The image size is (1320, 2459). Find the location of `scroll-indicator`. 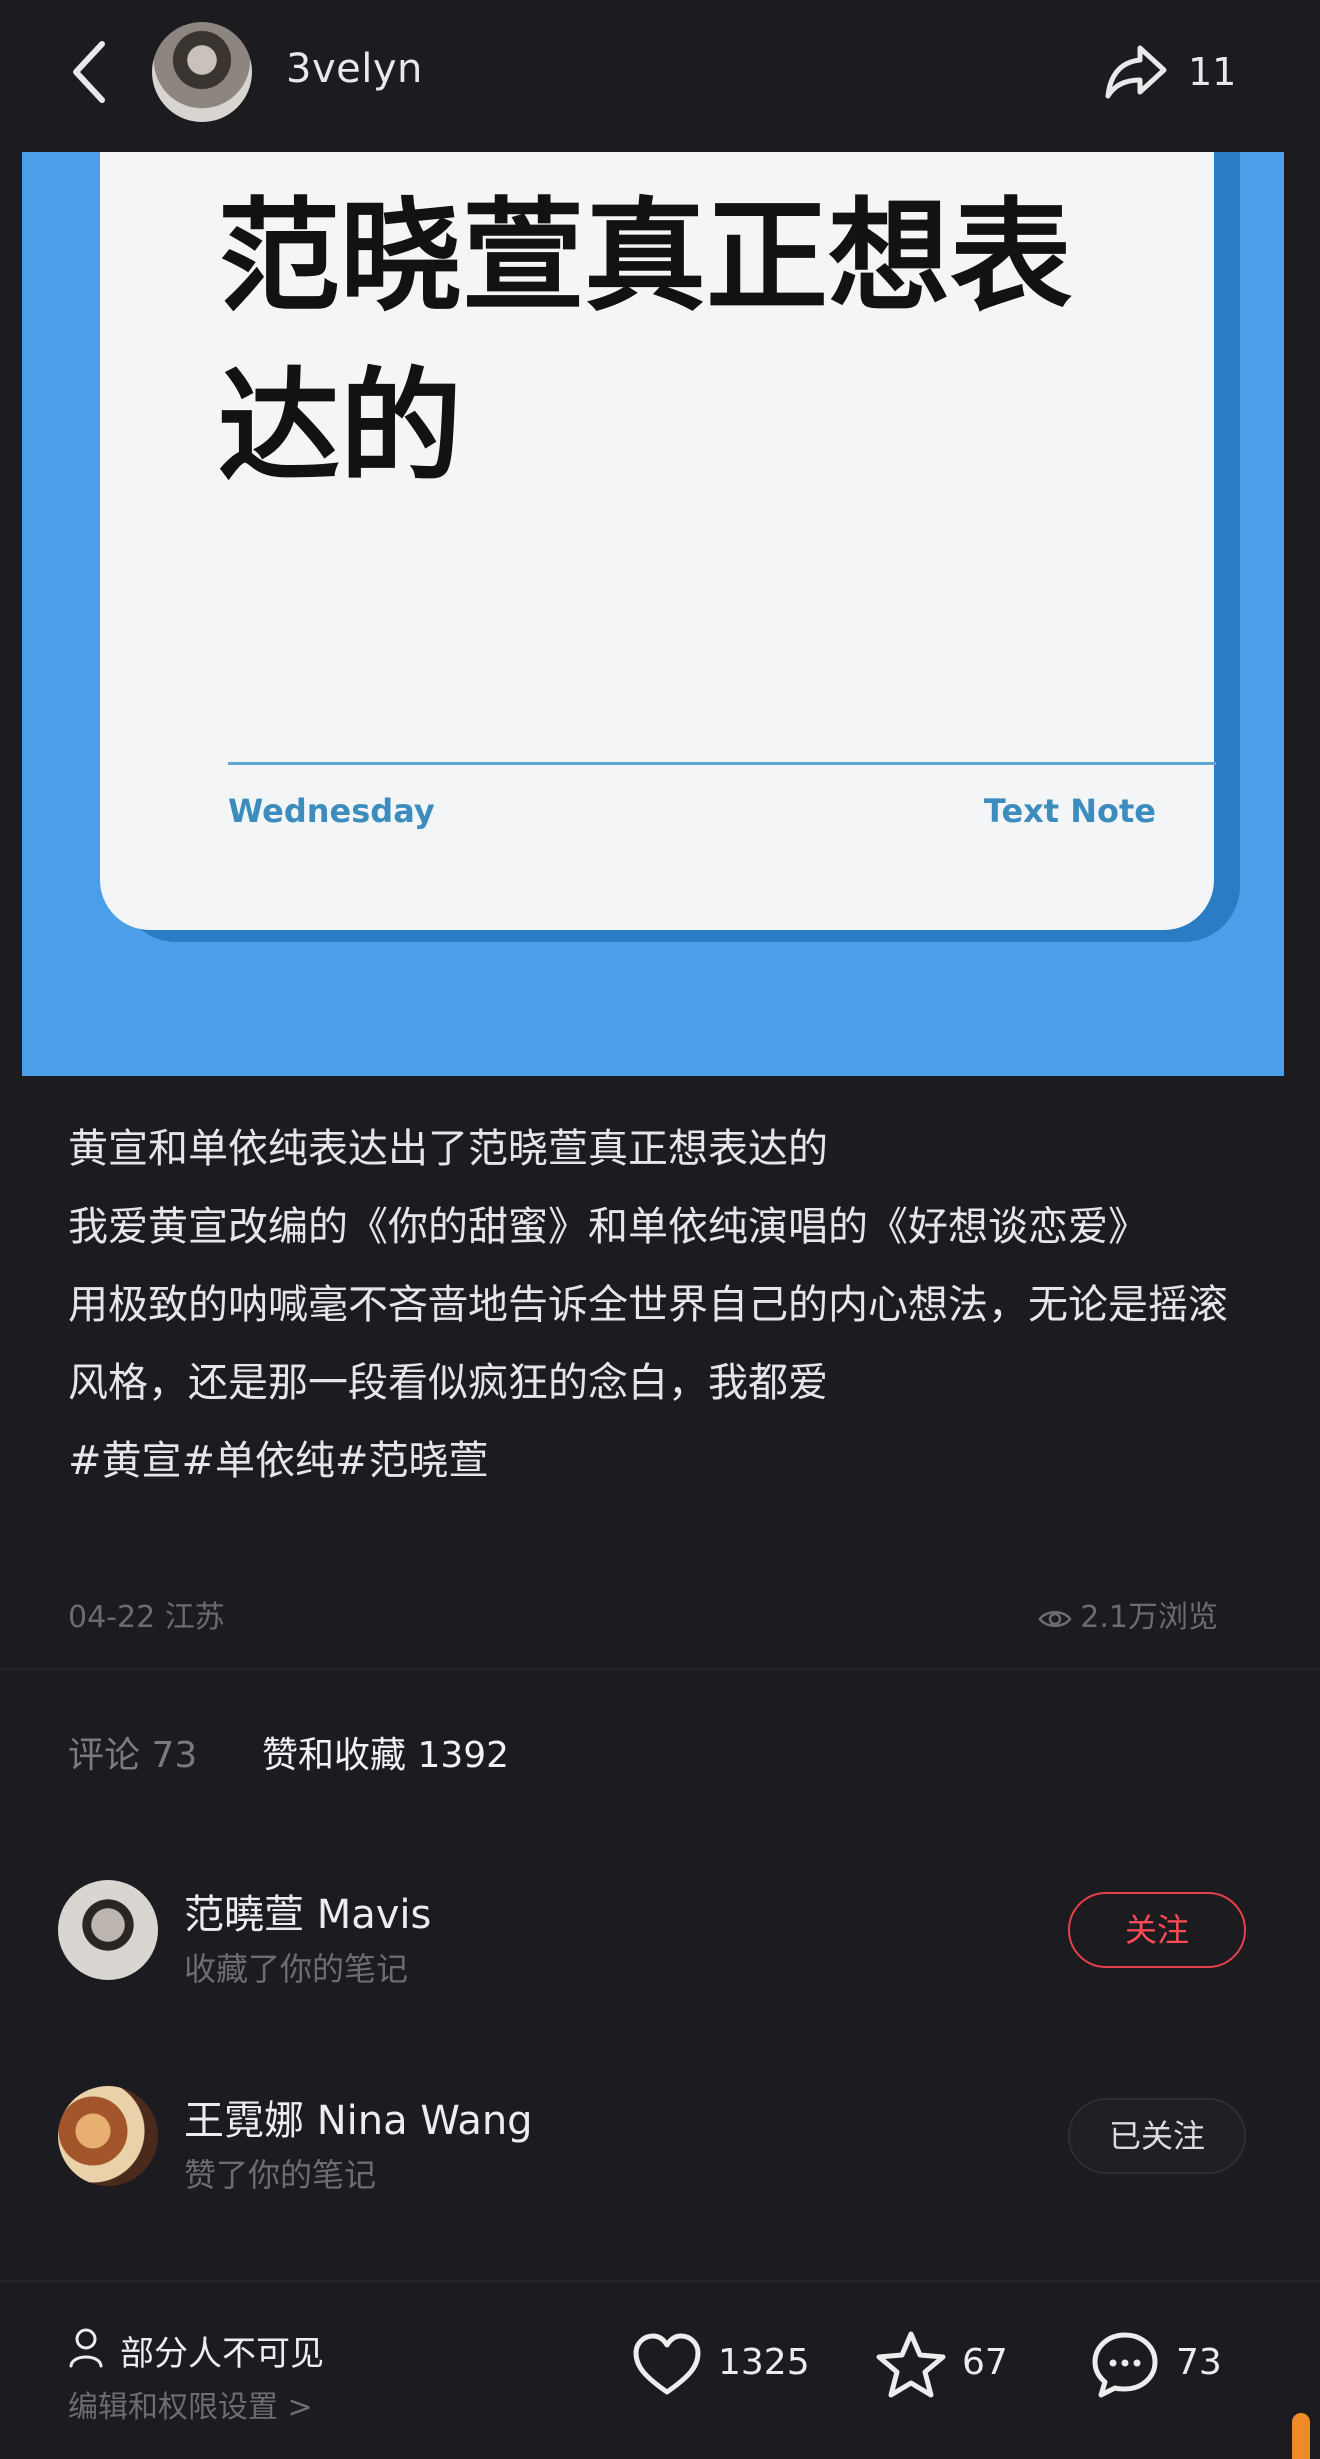

scroll-indicator is located at coordinates (1301, 2436).